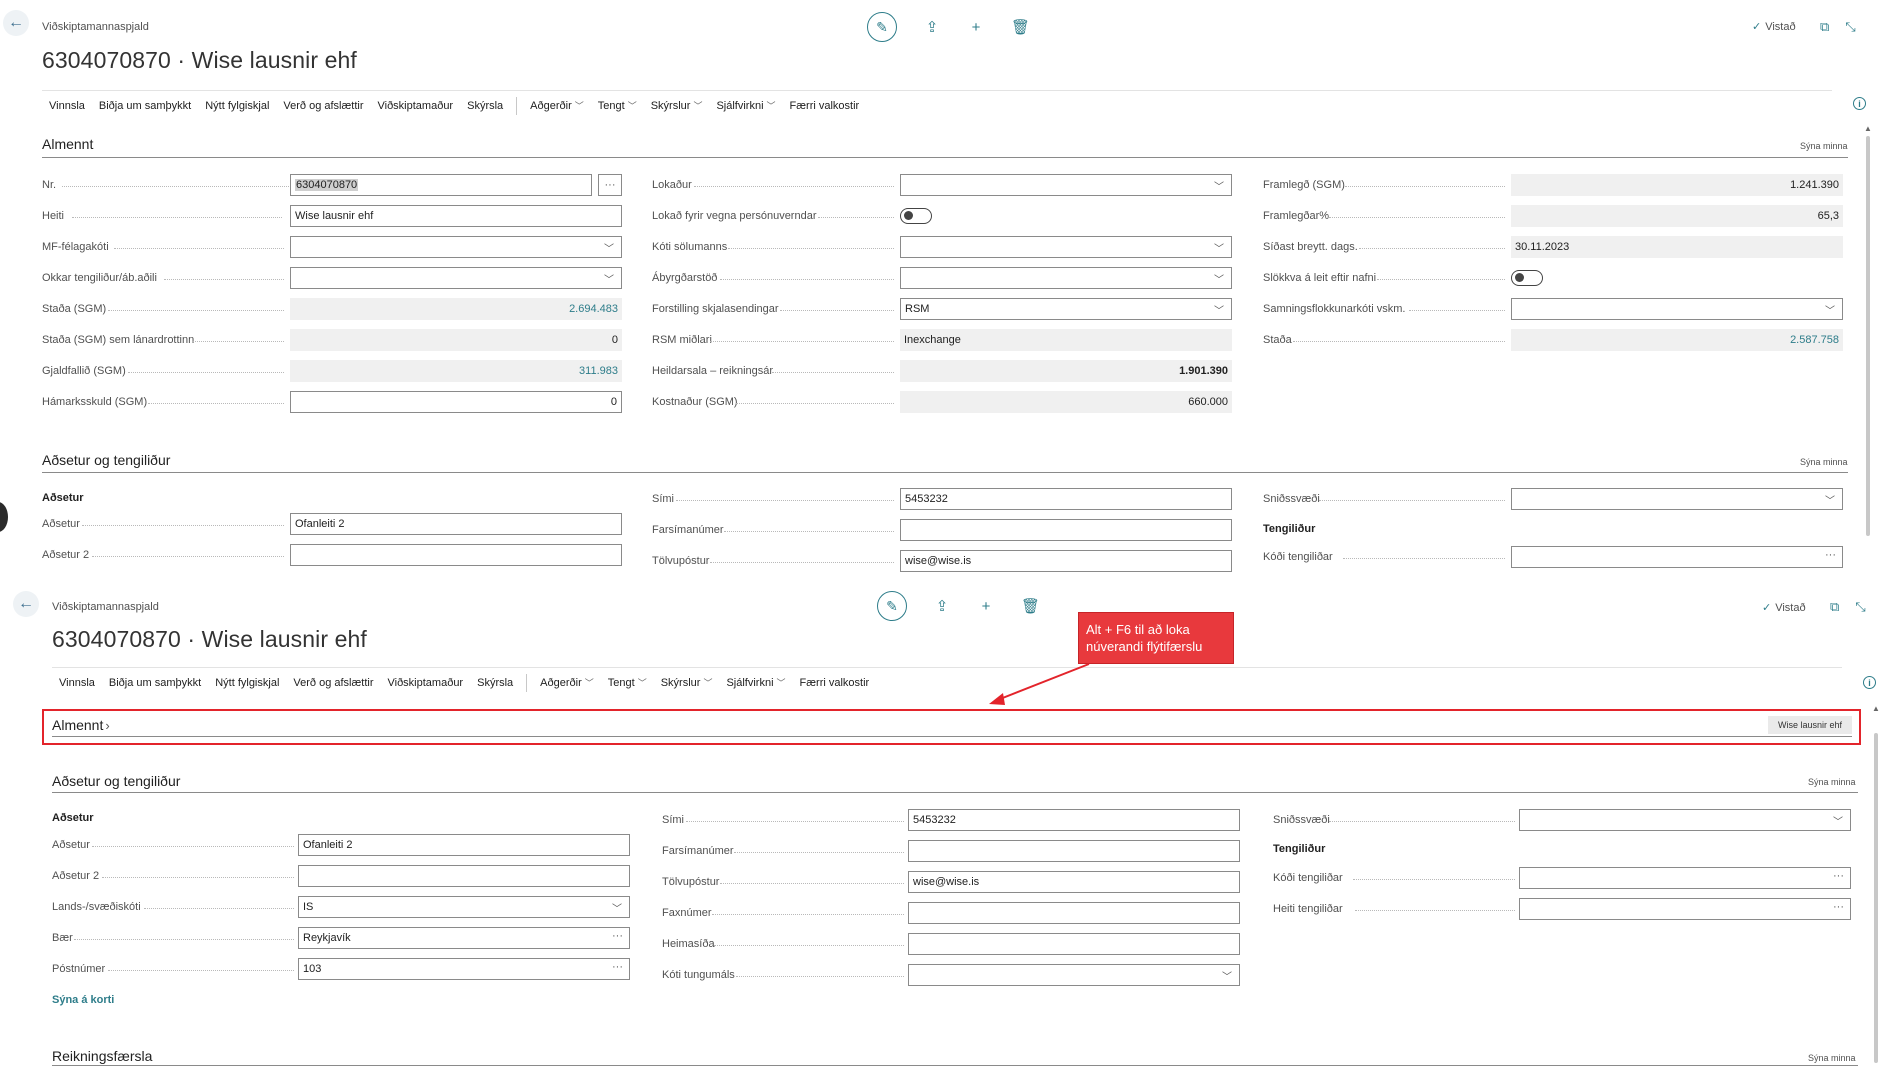 This screenshot has height=1067, width=1884. Describe the element at coordinates (81, 725) in the screenshot. I see `section-general-title-collapsed: Almennt ›` at that location.